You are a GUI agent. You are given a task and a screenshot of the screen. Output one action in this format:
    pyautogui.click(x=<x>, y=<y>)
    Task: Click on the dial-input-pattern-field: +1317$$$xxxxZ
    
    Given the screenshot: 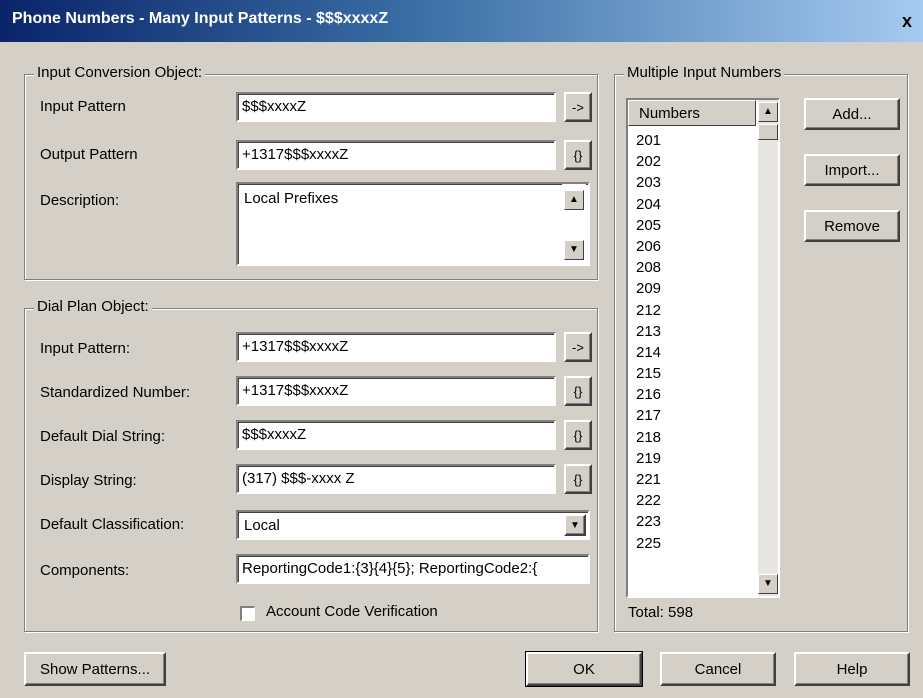 What is the action you would take?
    pyautogui.click(x=396, y=347)
    